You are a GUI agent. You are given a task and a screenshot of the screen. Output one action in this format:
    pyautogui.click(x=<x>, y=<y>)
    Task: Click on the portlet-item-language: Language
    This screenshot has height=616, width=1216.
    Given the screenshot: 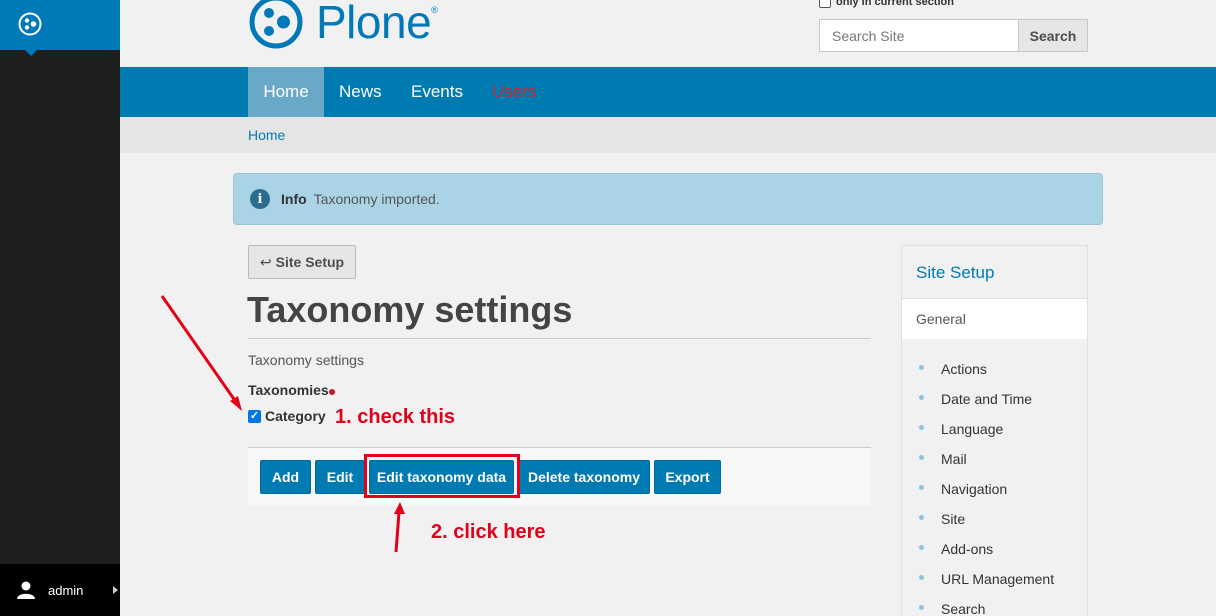 What is the action you would take?
    pyautogui.click(x=994, y=430)
    